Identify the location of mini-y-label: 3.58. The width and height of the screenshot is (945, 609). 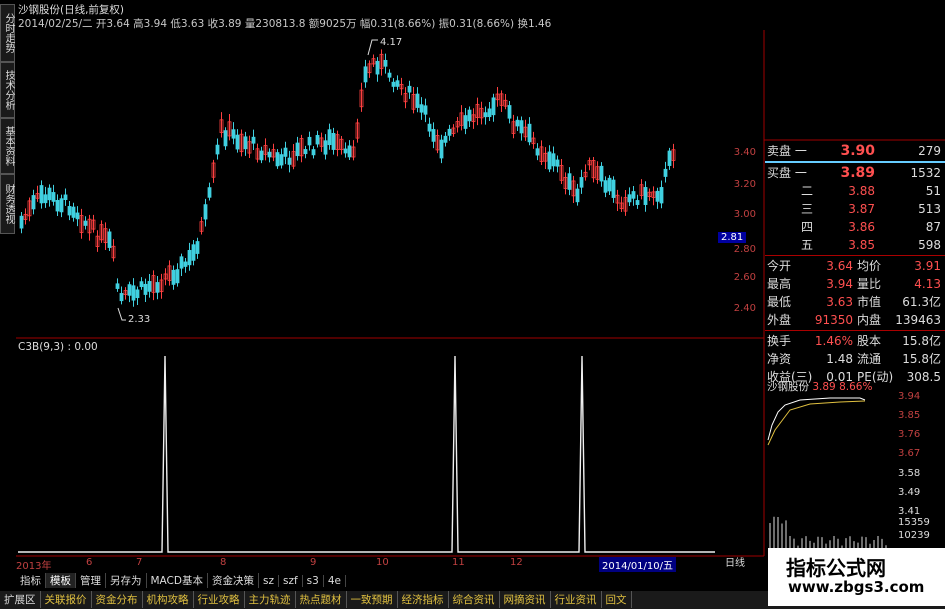
(909, 473).